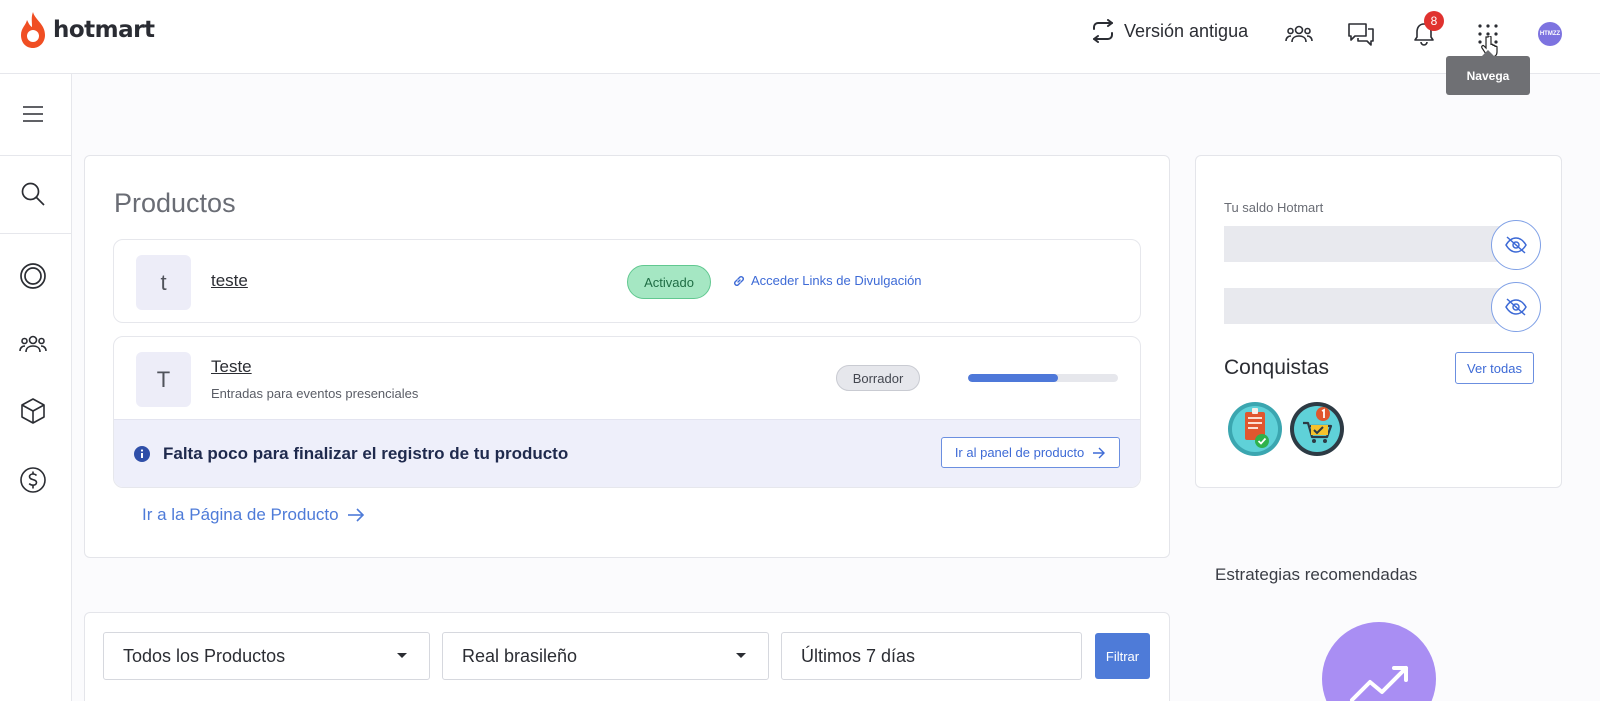  I want to click on products-title: Productos, so click(175, 203).